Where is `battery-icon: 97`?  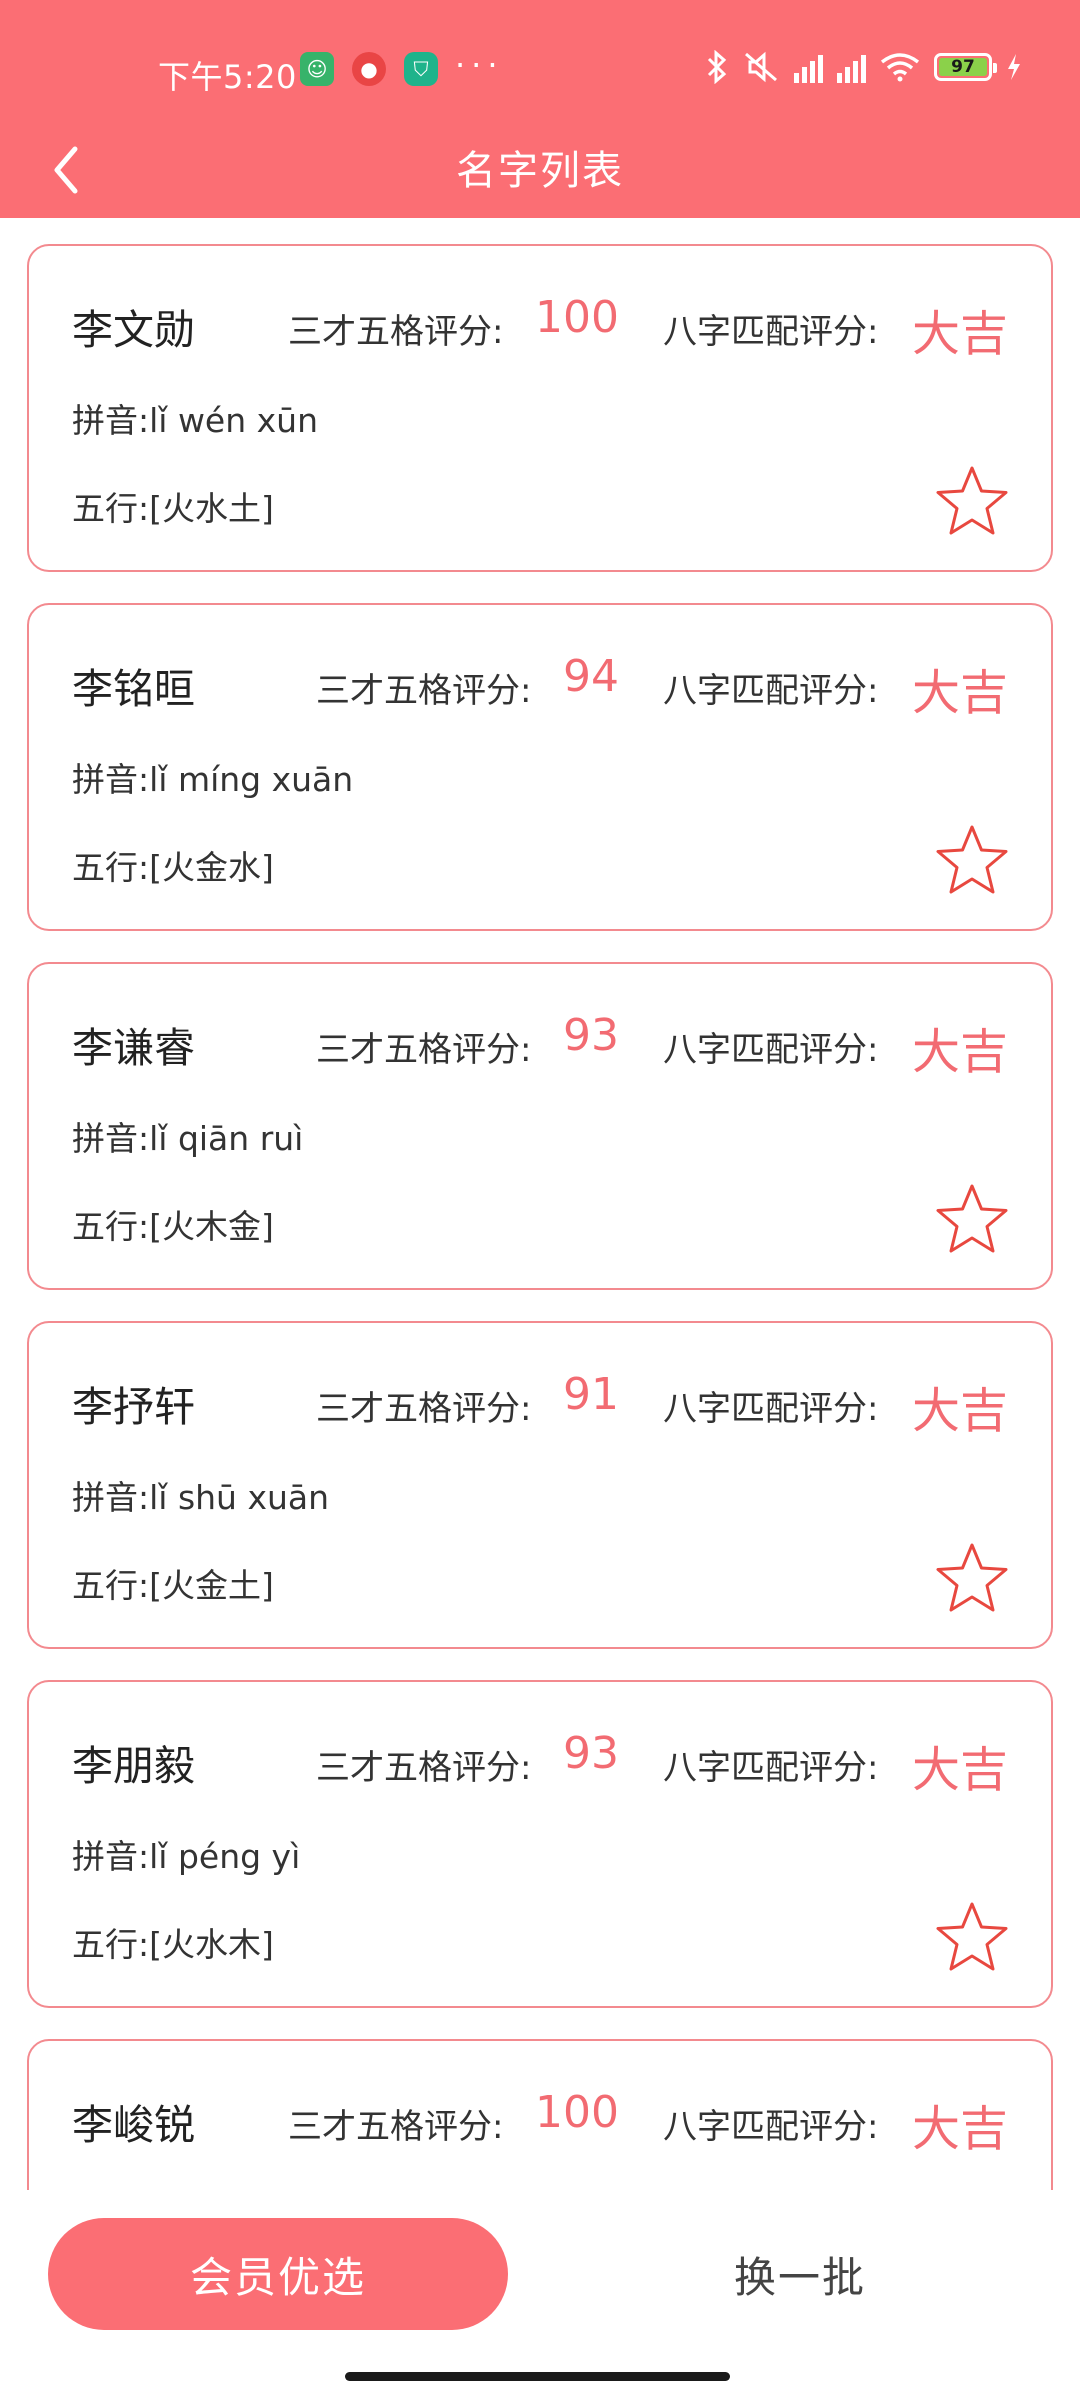 battery-icon: 97 is located at coordinates (965, 67).